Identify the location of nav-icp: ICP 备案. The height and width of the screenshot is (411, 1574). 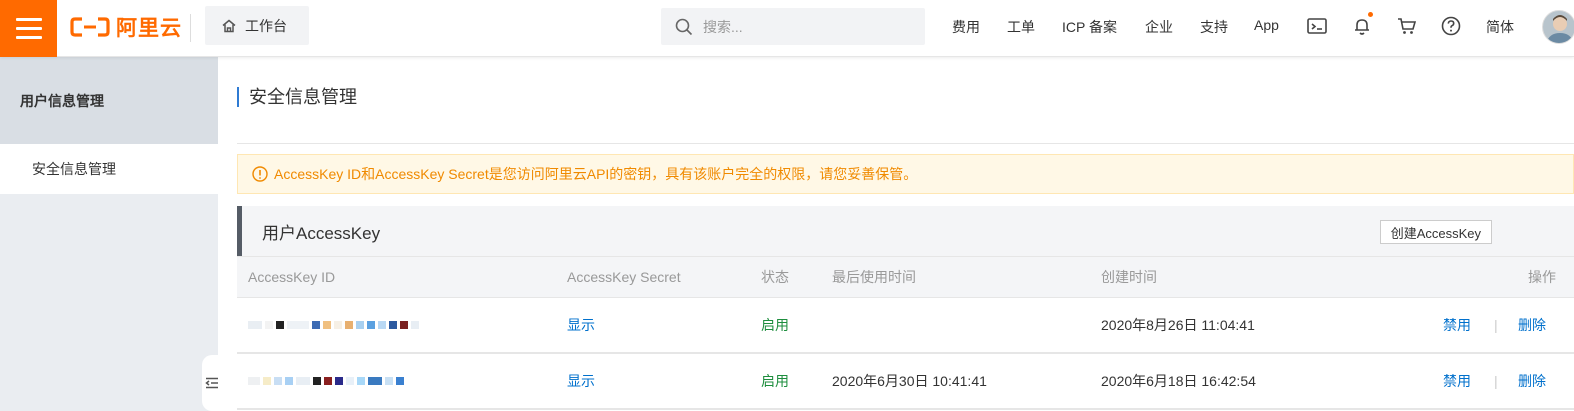
(1089, 27).